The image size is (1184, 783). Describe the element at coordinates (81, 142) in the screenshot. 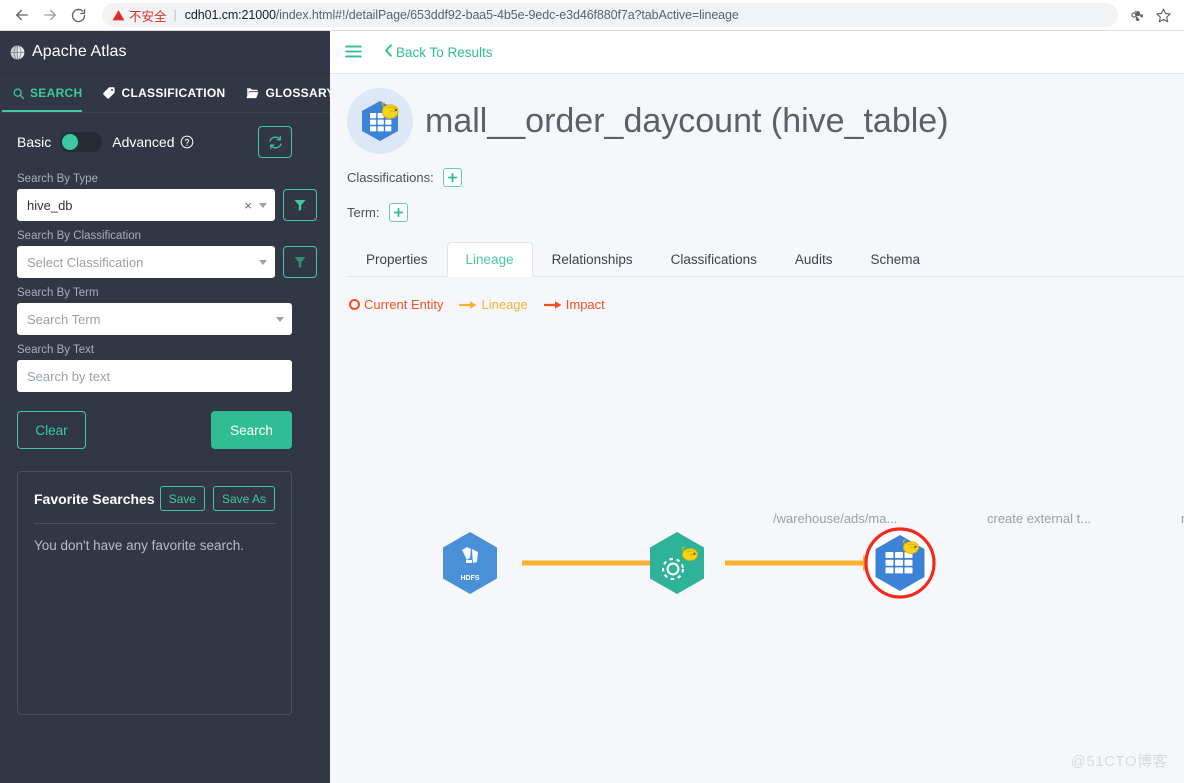

I see `search-mode-toggle` at that location.